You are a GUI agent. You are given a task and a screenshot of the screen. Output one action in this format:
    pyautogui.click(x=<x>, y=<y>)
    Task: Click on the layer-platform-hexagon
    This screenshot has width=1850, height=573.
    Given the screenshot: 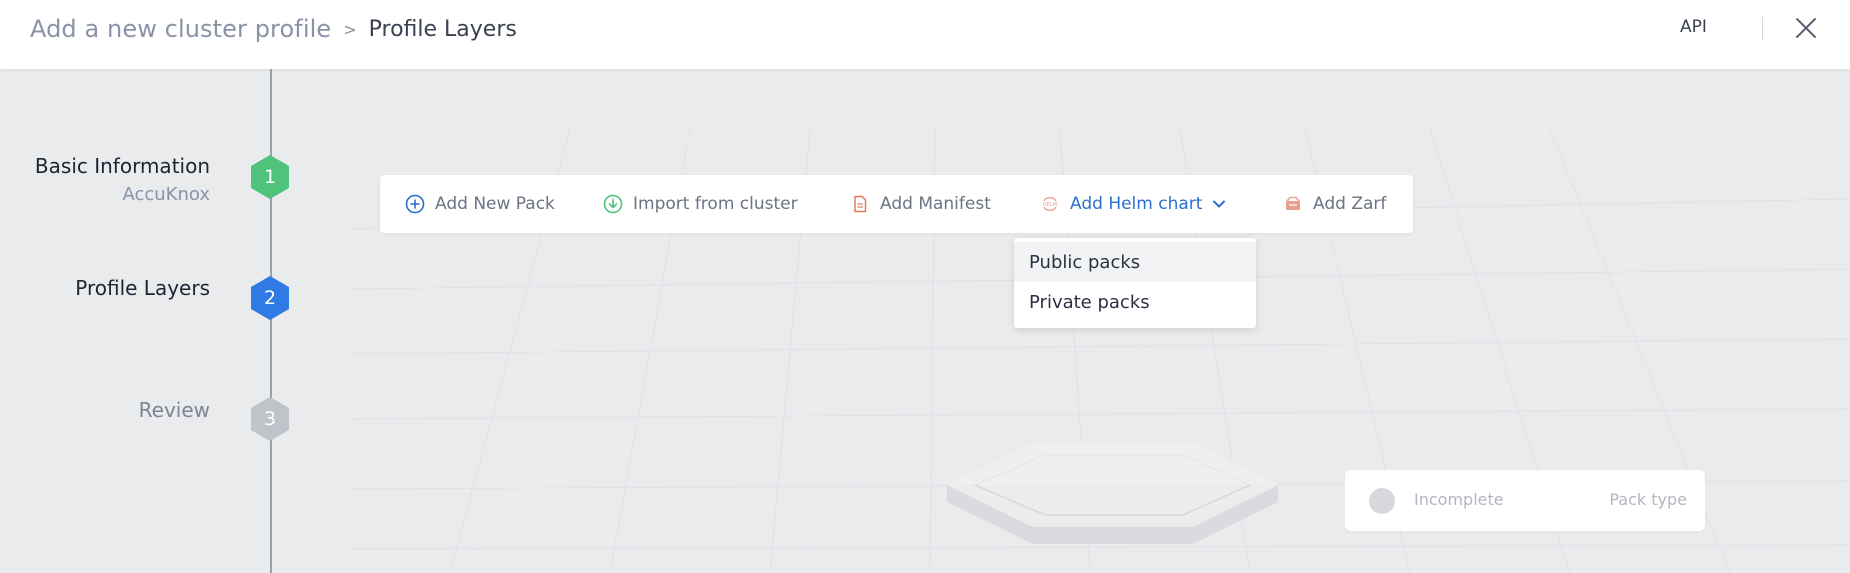 What is the action you would take?
    pyautogui.click(x=1112, y=493)
    